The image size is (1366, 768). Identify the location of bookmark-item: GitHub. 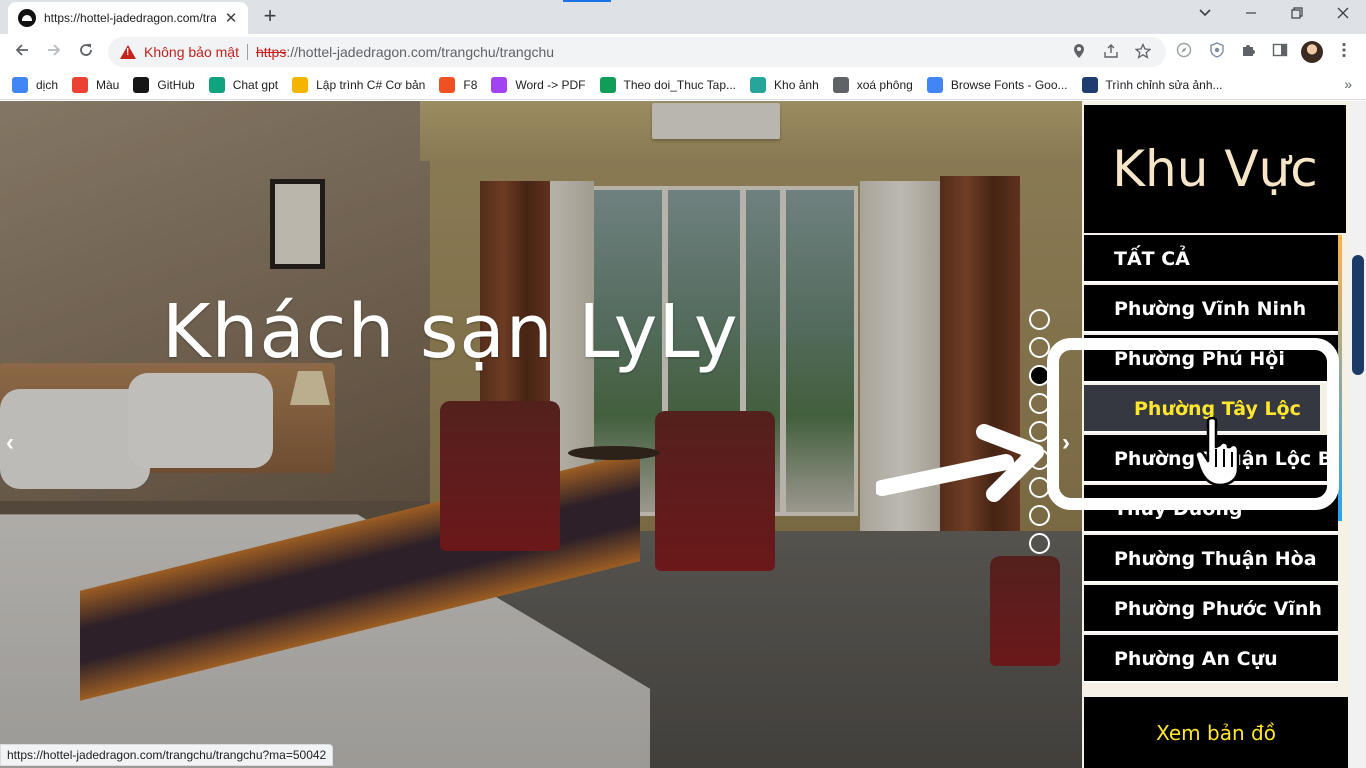
(164, 84).